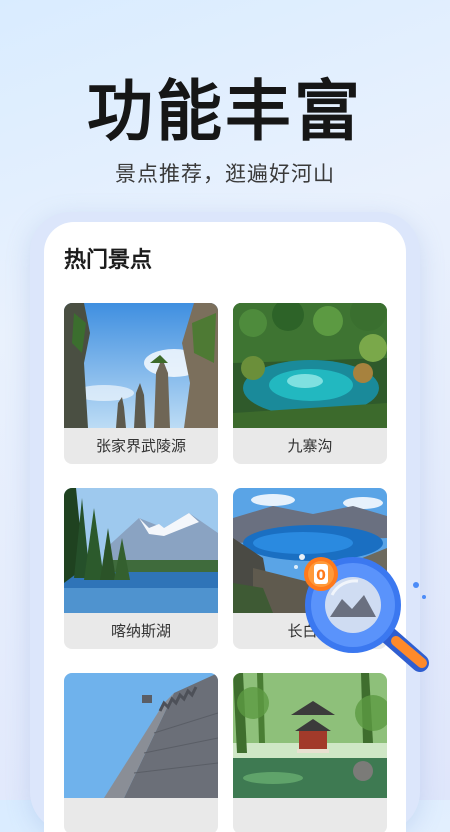  I want to click on magnifier-icon: 0, so click(361, 613).